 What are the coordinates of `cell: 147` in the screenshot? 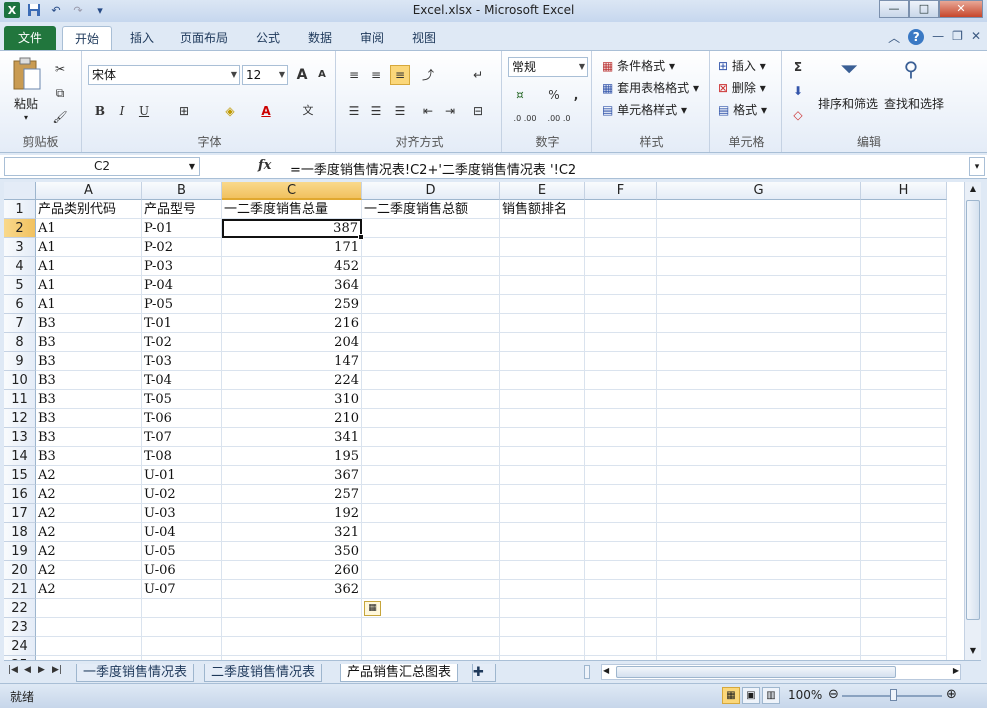 It's located at (292, 361).